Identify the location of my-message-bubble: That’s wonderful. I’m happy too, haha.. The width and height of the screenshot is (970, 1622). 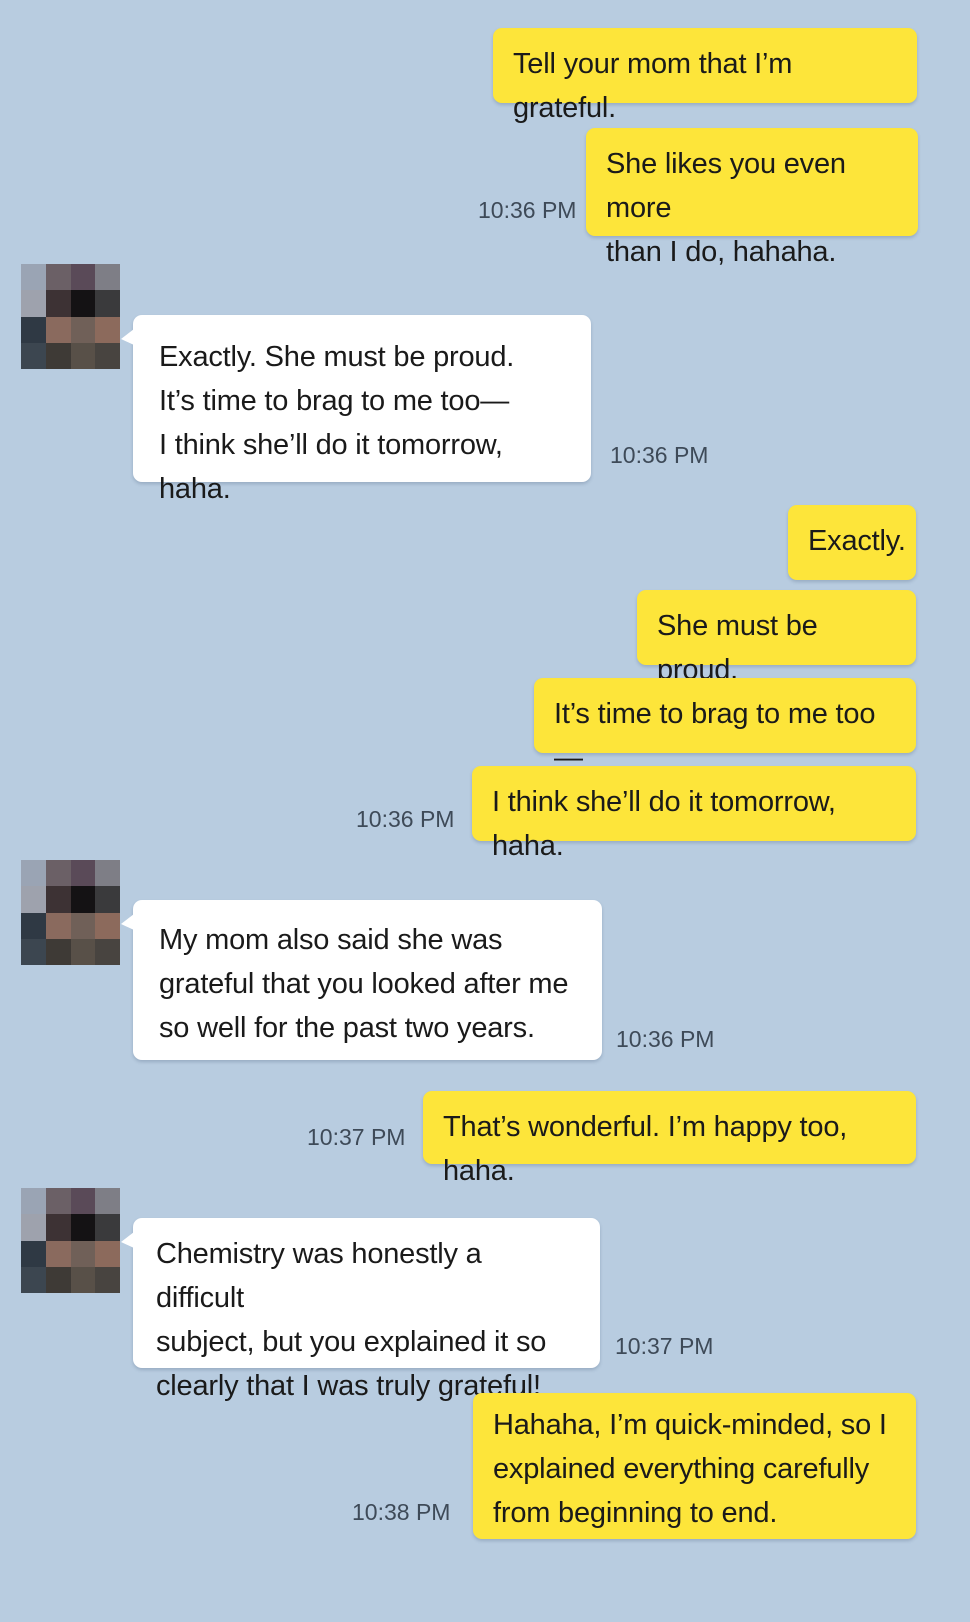
(669, 1139).